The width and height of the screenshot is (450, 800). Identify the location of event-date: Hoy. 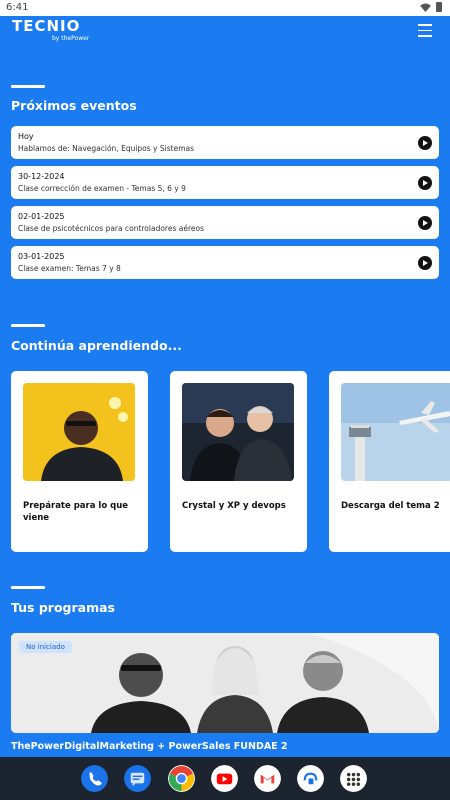
(26, 136).